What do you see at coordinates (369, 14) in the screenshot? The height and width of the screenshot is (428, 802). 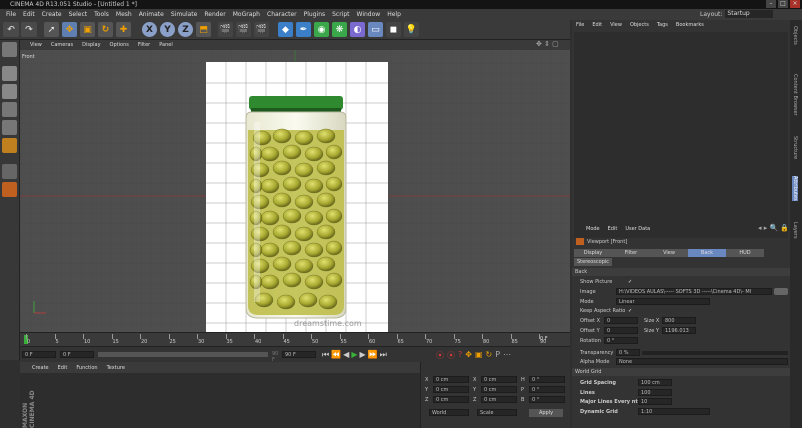 I see `menu-item: Window` at bounding box center [369, 14].